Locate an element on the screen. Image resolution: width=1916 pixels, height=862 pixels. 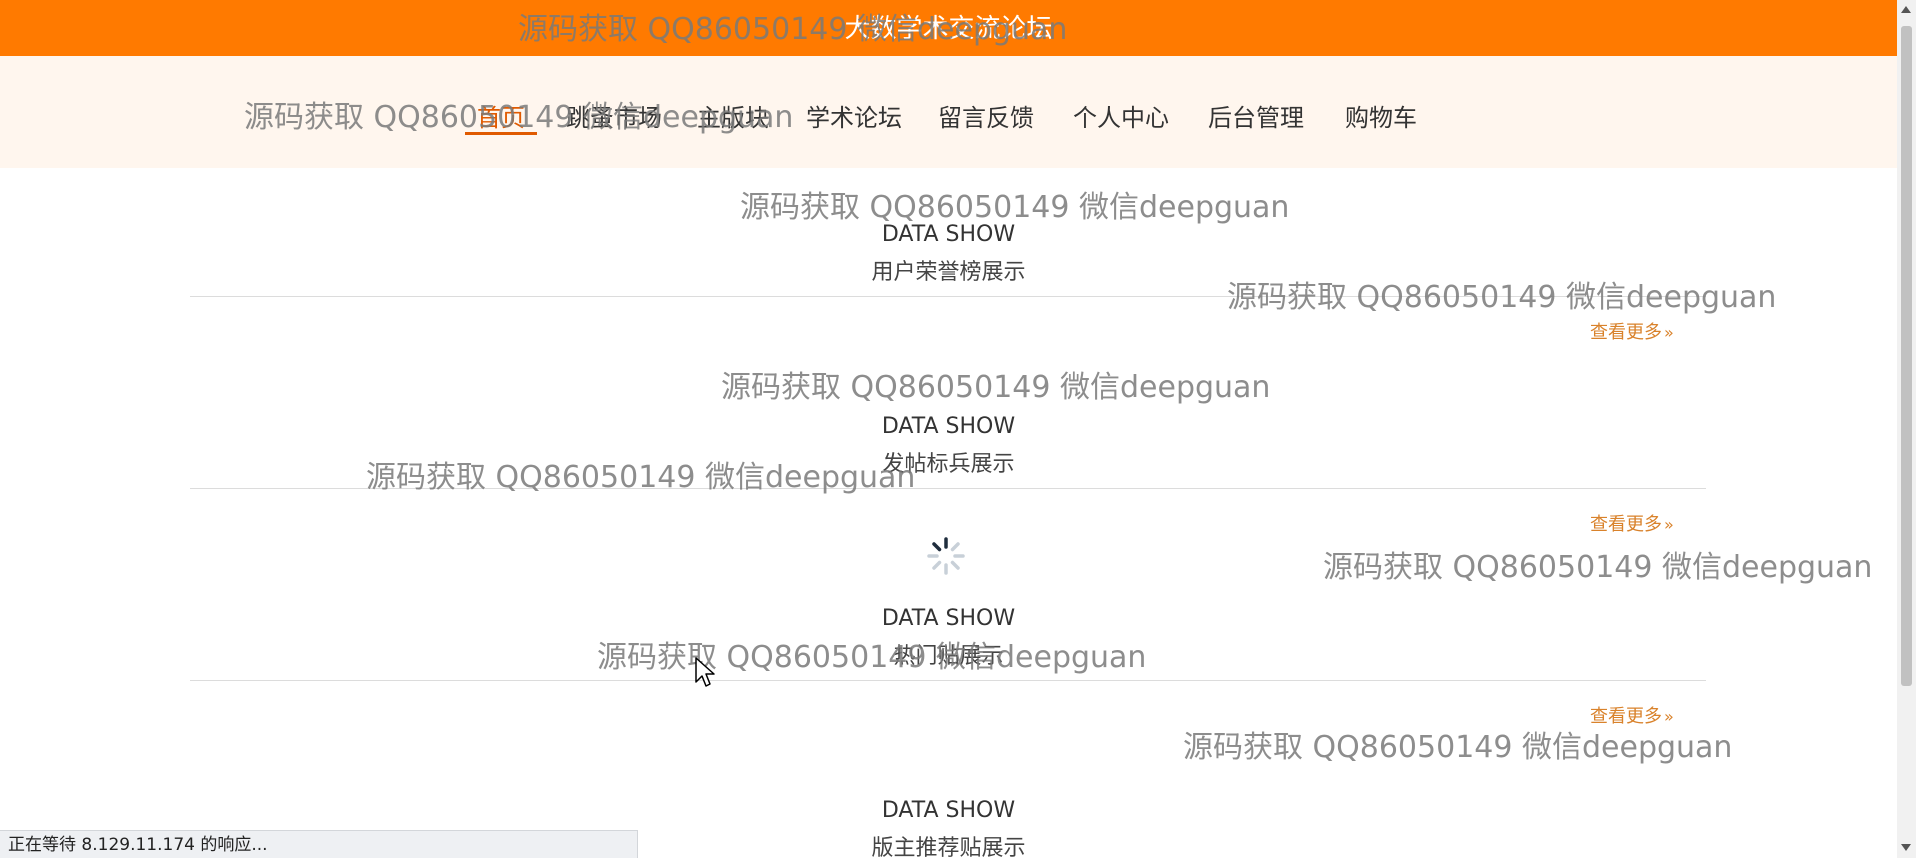
section-title-hot-posts: 热门贴展示 is located at coordinates (948, 656).